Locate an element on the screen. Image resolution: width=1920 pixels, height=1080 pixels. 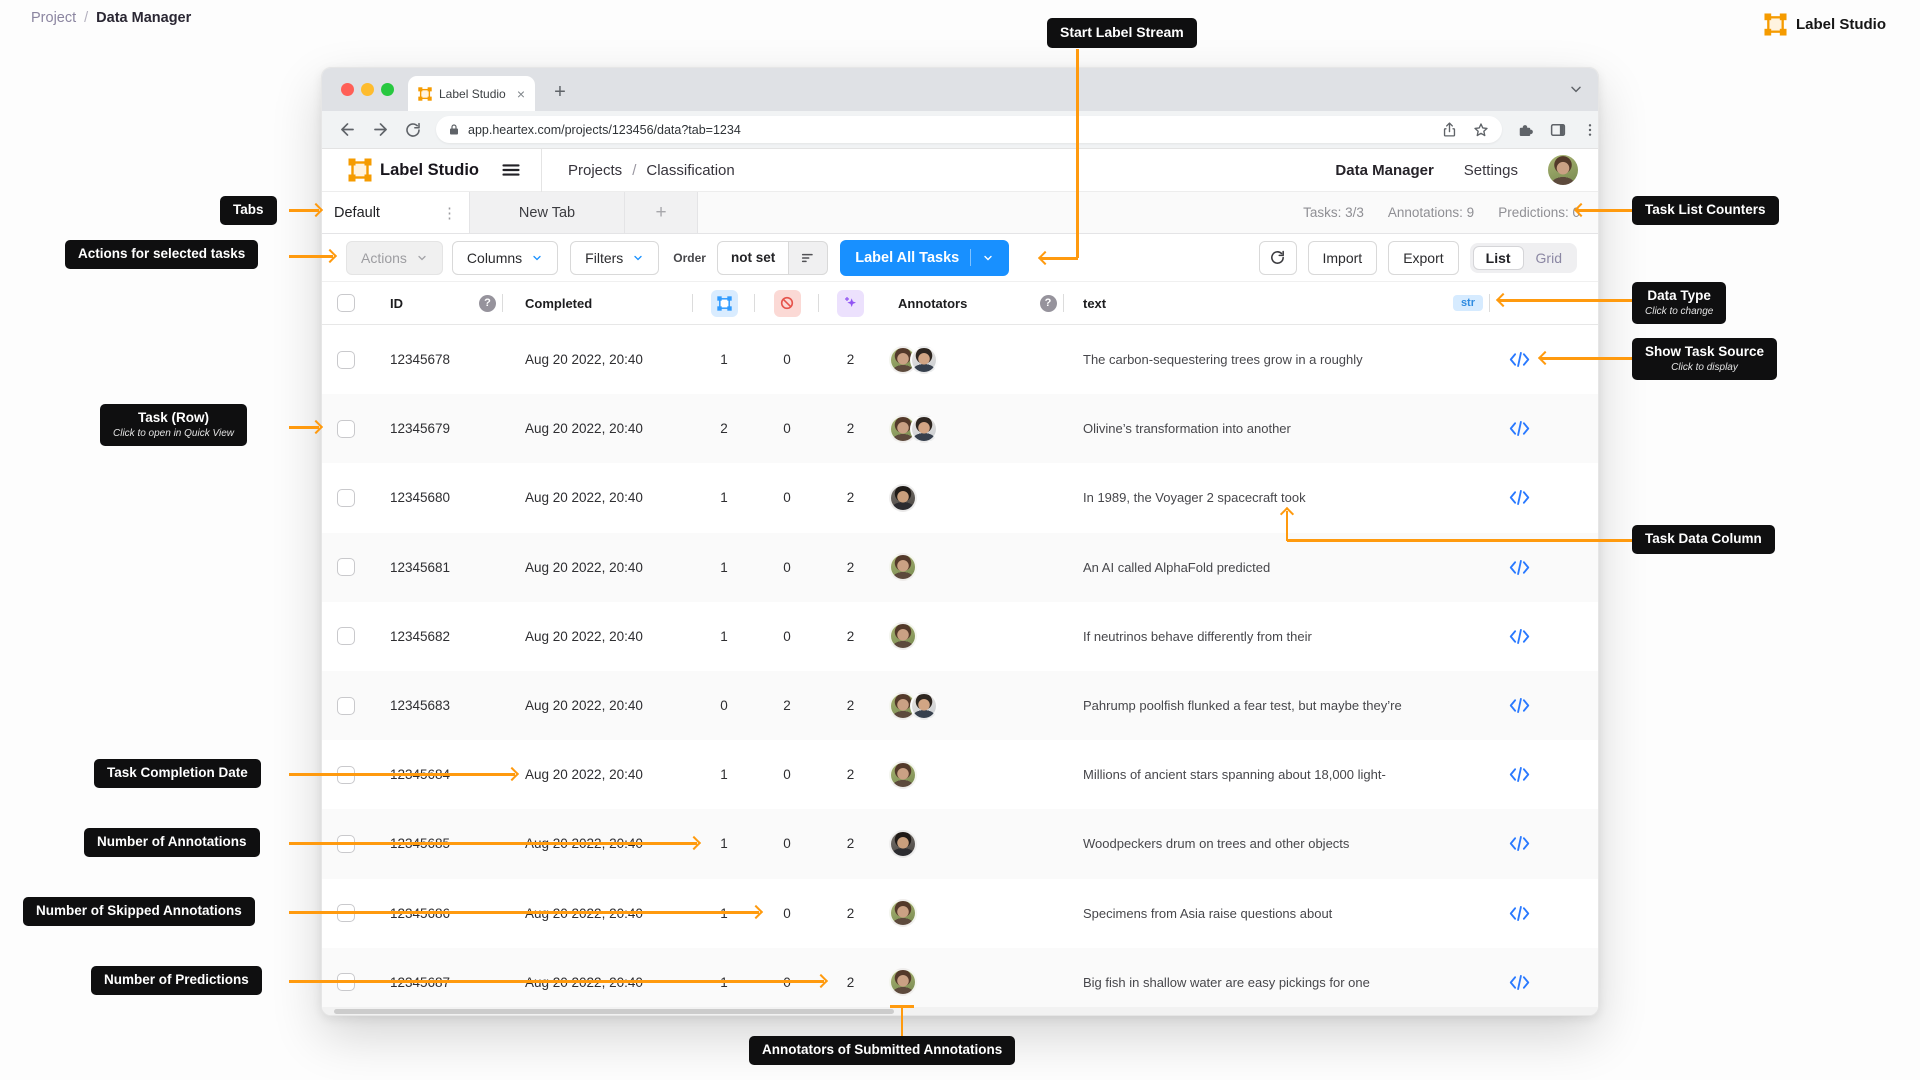
view-list-button: List is located at coordinates (1498, 257).